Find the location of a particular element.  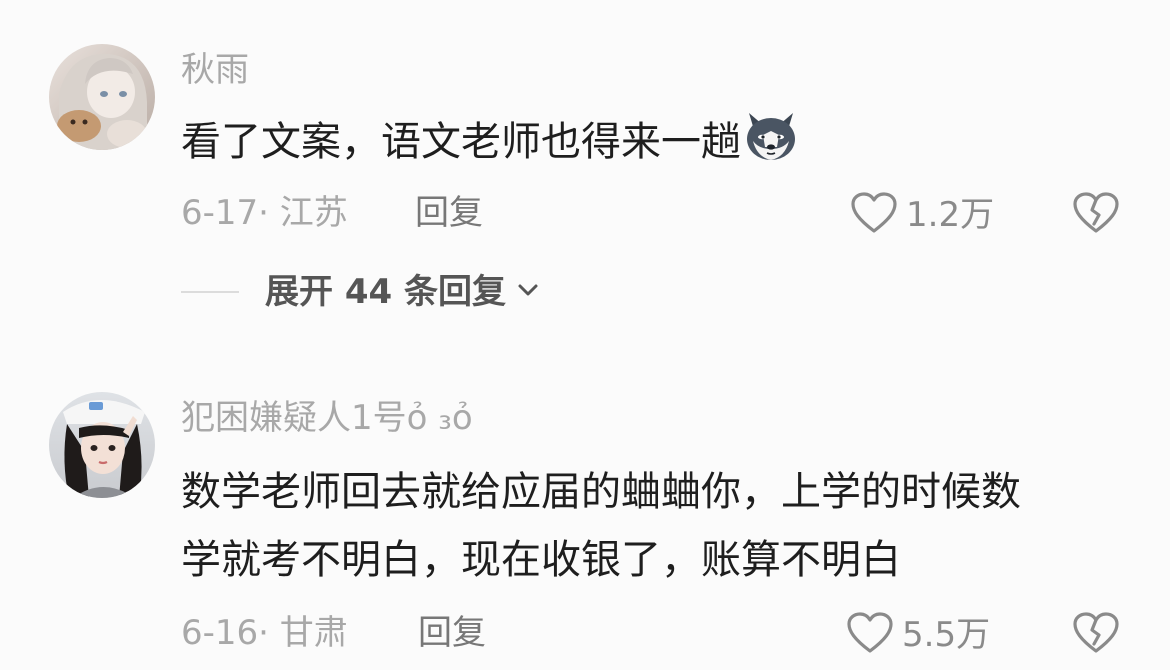

divider is located at coordinates (210, 292).